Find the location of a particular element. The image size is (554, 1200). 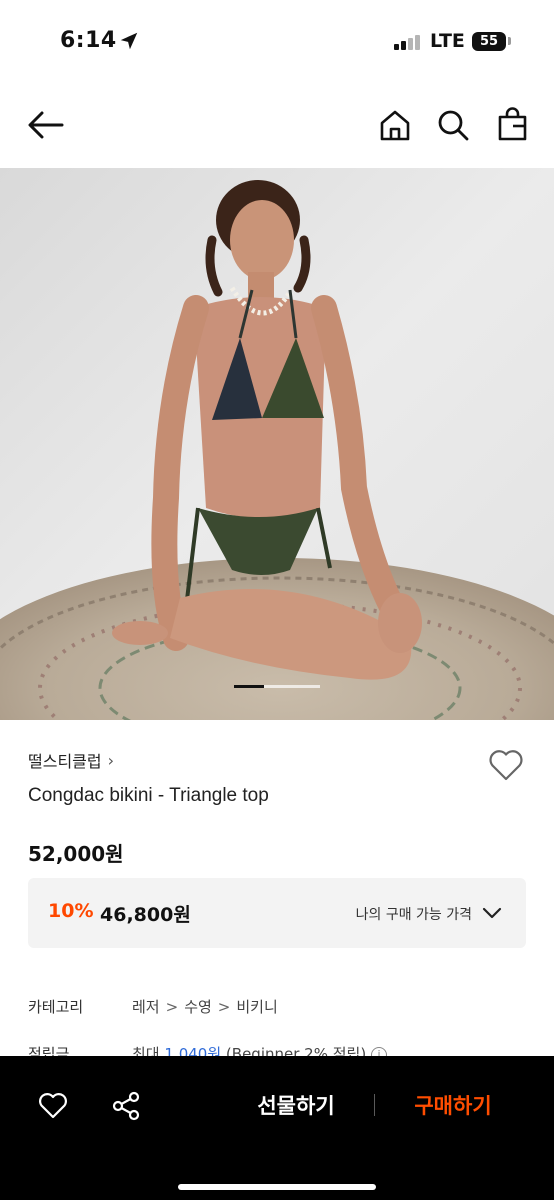

chevron-right-icon: › is located at coordinates (111, 760).